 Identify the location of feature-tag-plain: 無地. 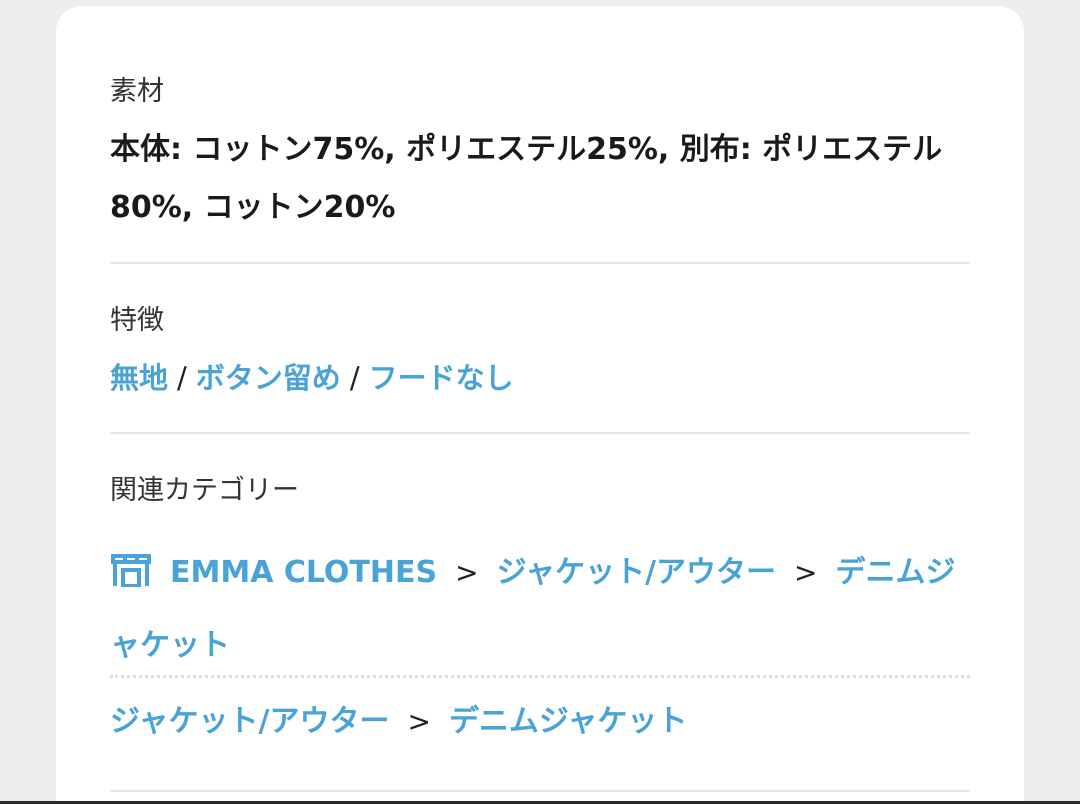
(139, 378).